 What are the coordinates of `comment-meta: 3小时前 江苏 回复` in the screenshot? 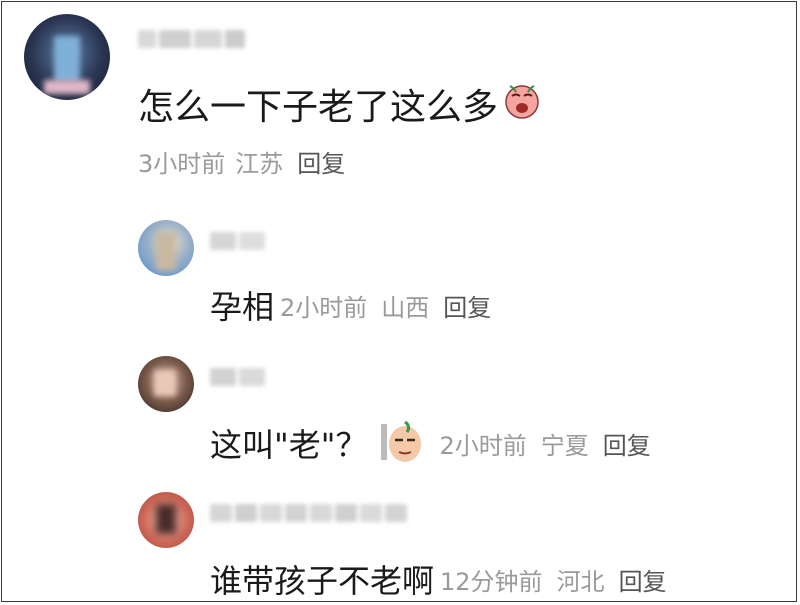 It's located at (241, 161).